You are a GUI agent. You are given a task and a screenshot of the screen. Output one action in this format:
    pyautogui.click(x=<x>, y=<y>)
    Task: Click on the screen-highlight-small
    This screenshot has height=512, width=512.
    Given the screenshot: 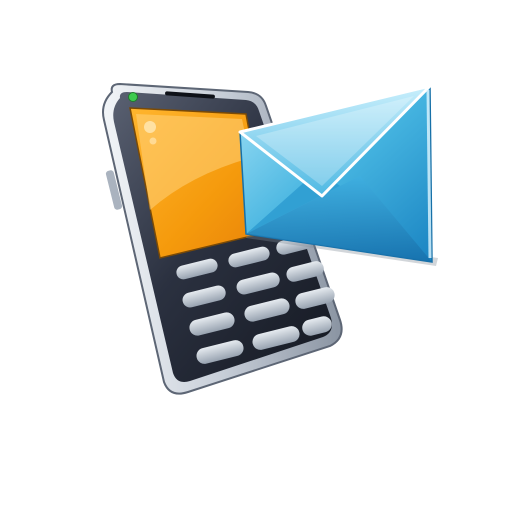 What is the action you would take?
    pyautogui.click(x=153, y=141)
    